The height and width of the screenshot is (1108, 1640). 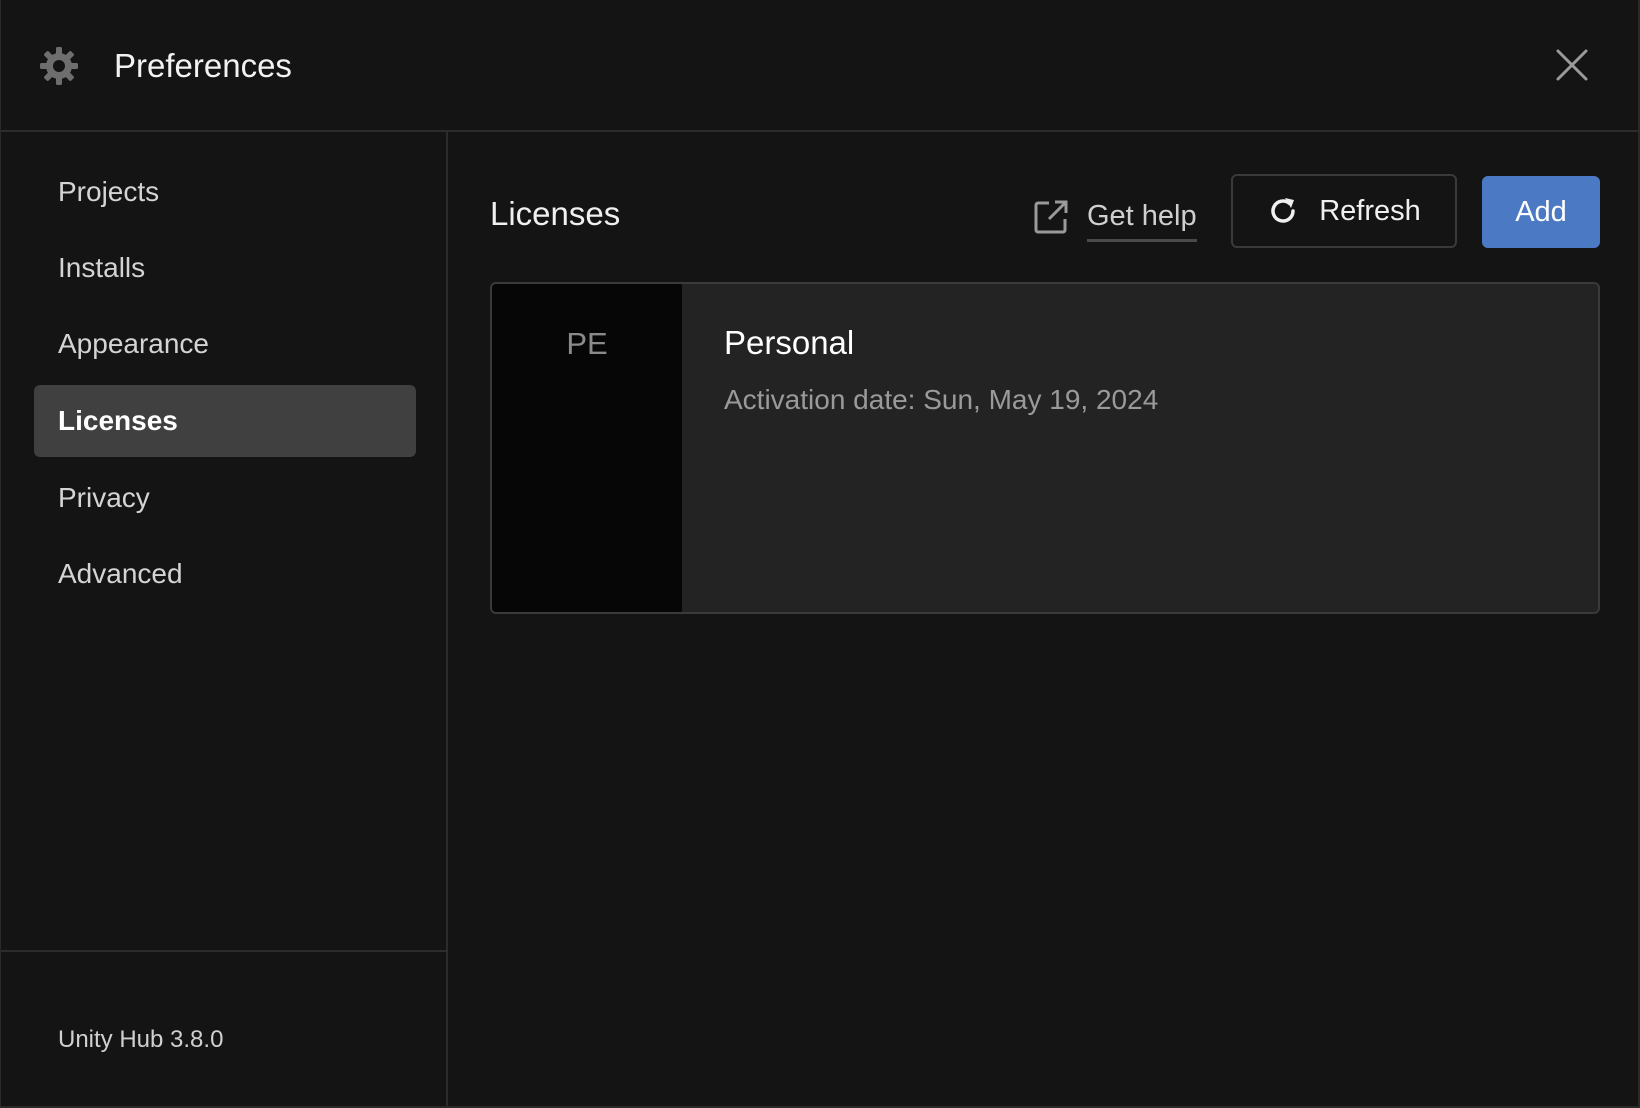 What do you see at coordinates (587, 343) in the screenshot?
I see `license-badge-text: PE` at bounding box center [587, 343].